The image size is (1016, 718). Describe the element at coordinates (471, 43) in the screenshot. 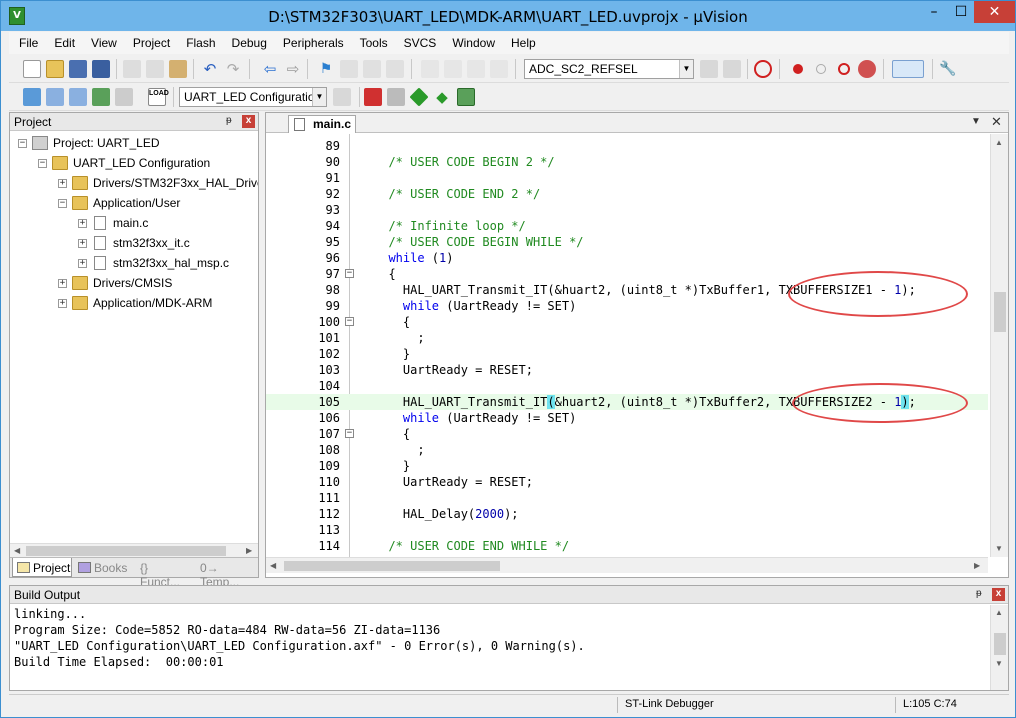

I see `menu-window: Window` at that location.